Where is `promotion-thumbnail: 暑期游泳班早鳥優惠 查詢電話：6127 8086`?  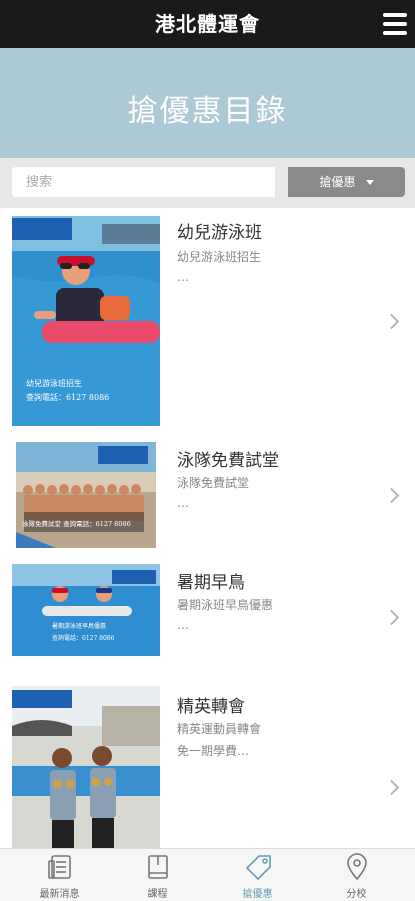 promotion-thumbnail: 暑期游泳班早鳥優惠 查詢電話：6127 8086 is located at coordinates (86, 610).